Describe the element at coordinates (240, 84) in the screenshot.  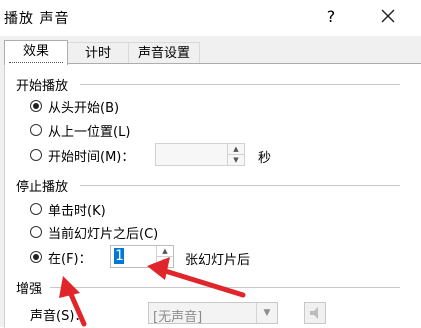
I see `start-section-divider` at that location.